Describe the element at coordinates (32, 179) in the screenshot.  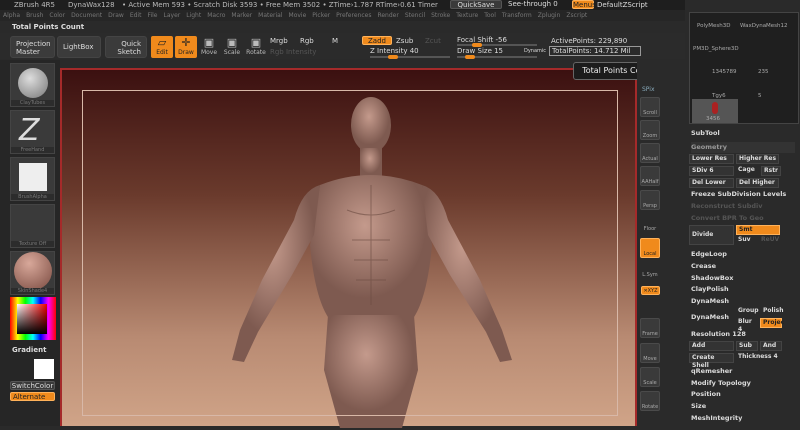
I see `alpha-thumb: BrushAlpha` at that location.